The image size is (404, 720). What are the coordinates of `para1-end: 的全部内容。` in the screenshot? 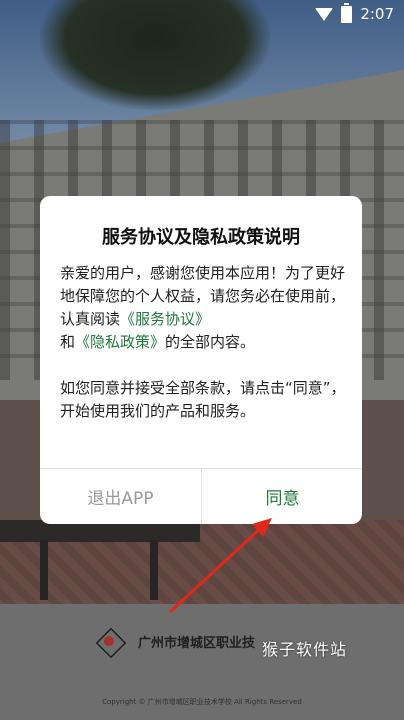 It's located at (210, 342).